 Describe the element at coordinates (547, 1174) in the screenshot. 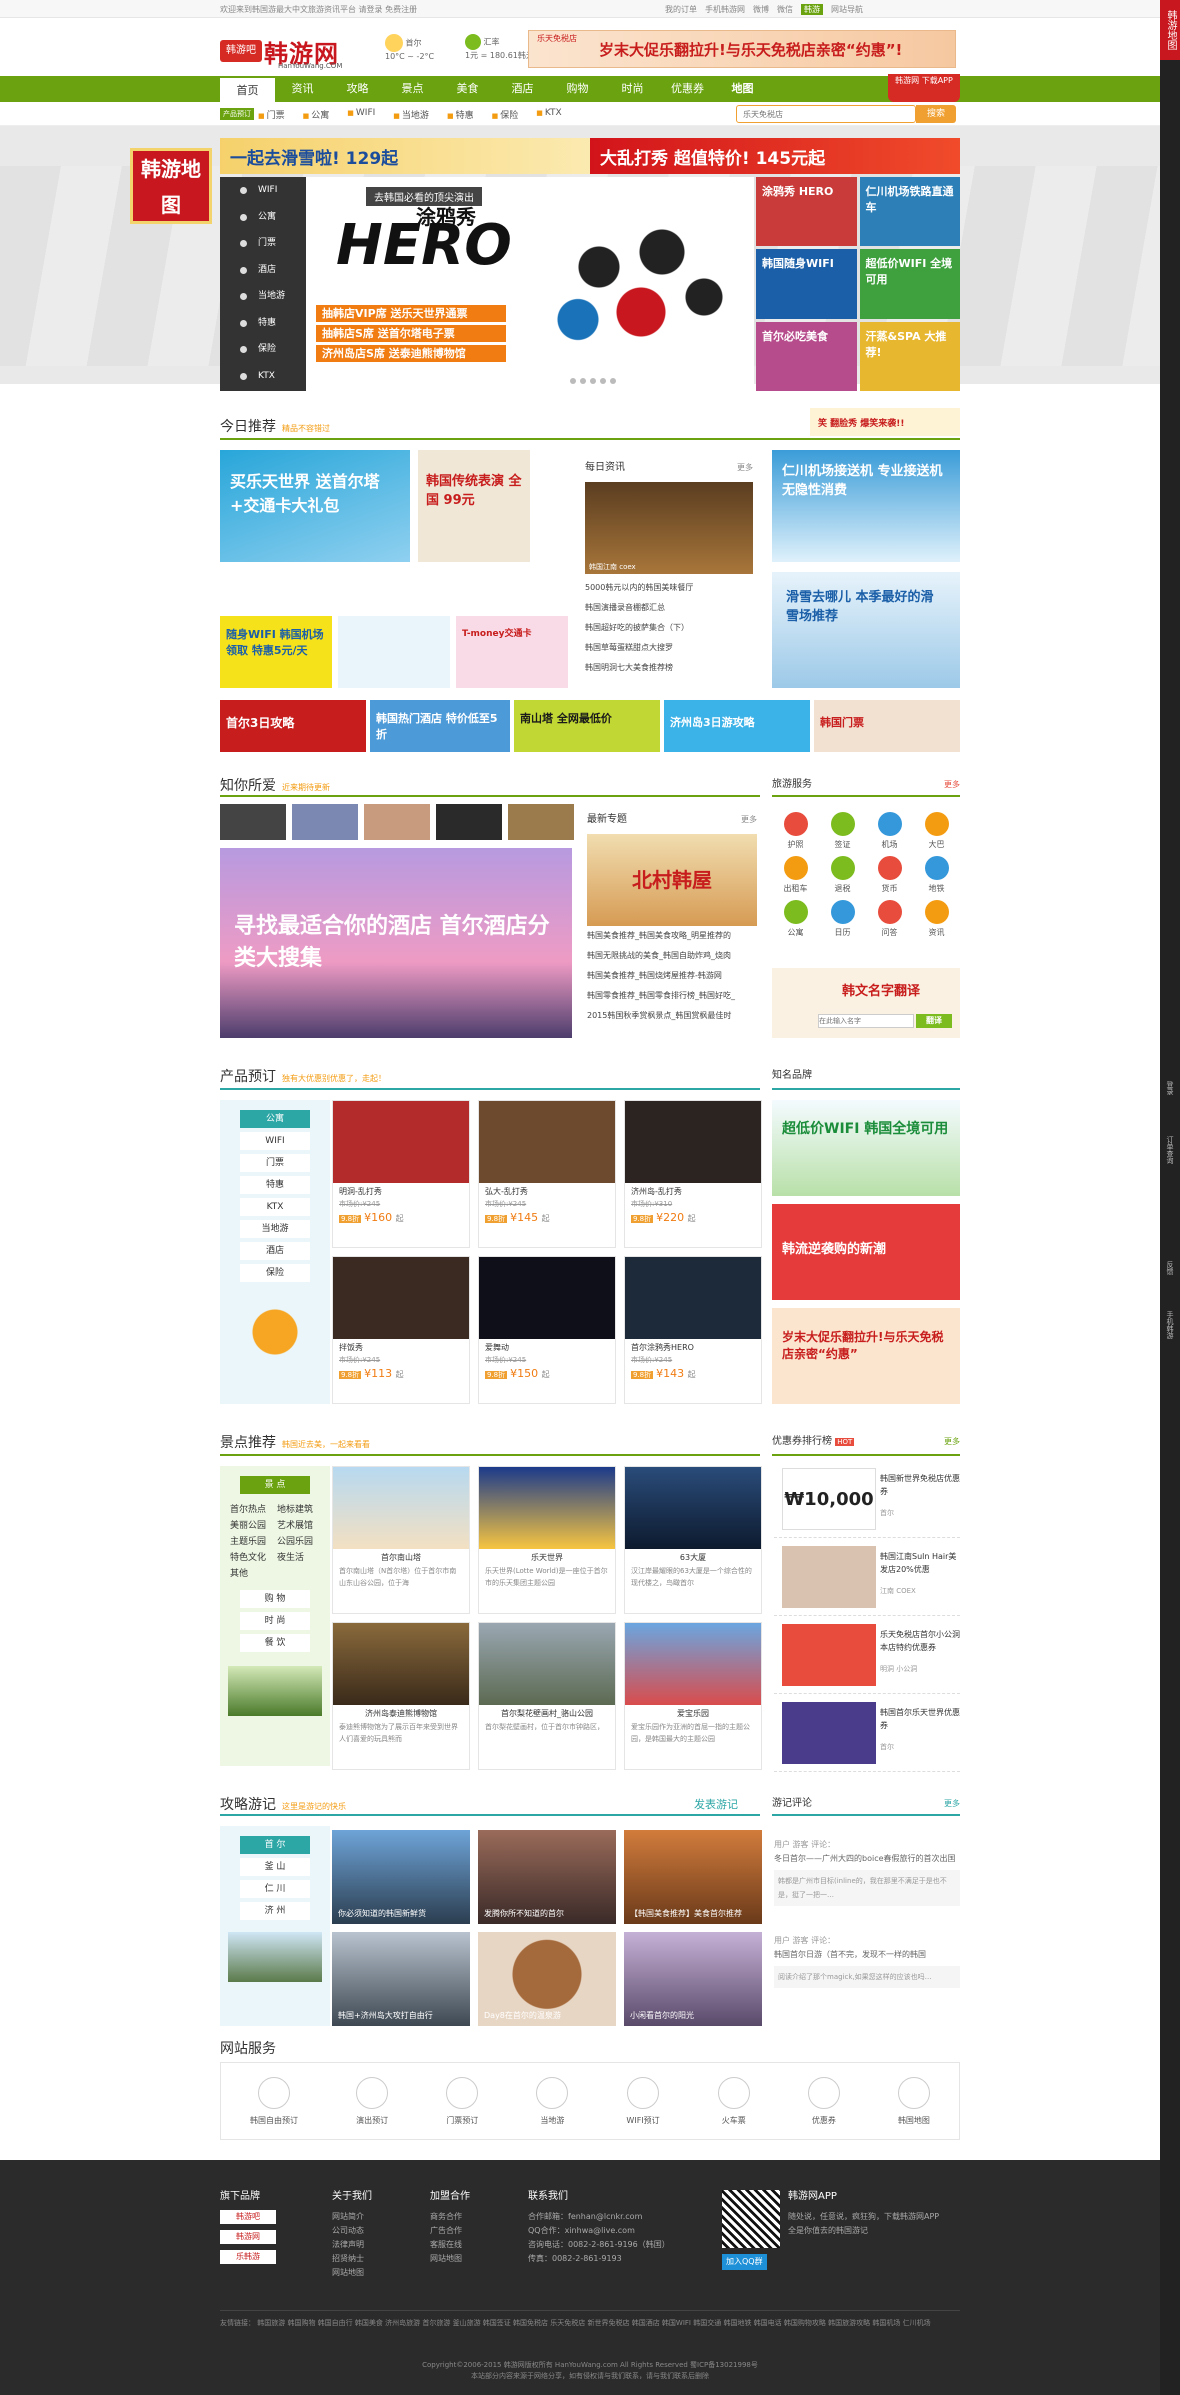

I see `product-card: 弘大-乱打秀 市场价:¥245 9.8折 ¥145 起` at that location.